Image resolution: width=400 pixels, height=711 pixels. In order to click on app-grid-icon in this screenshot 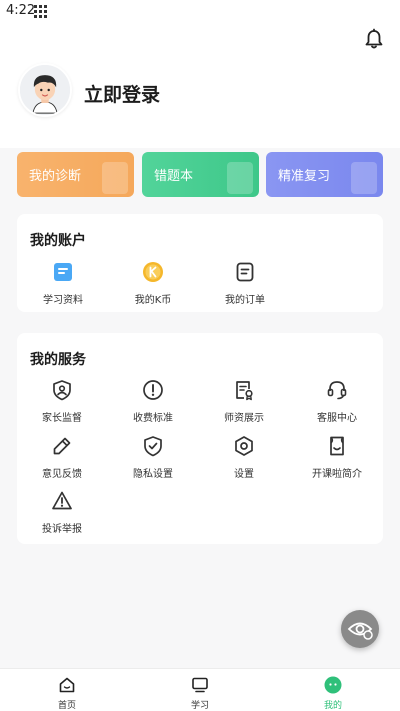, I will do `click(40, 11)`.